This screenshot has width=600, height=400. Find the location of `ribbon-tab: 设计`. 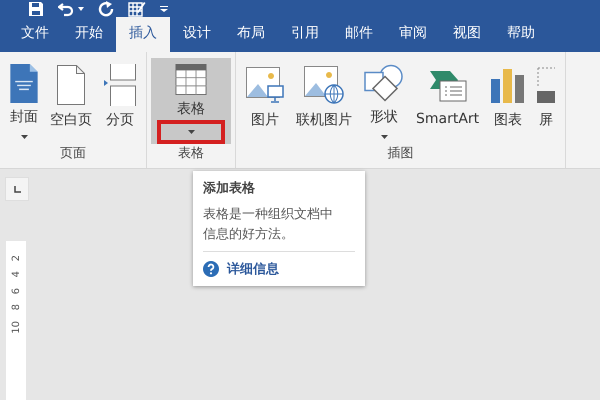

ribbon-tab: 设计 is located at coordinates (197, 34).